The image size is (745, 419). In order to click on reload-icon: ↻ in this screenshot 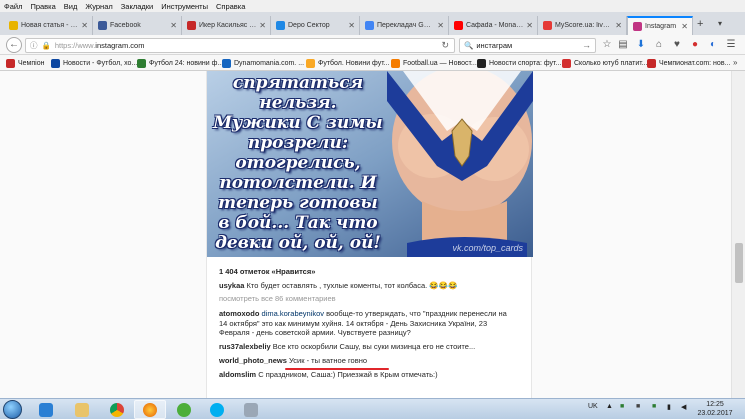, I will do `click(445, 45)`.